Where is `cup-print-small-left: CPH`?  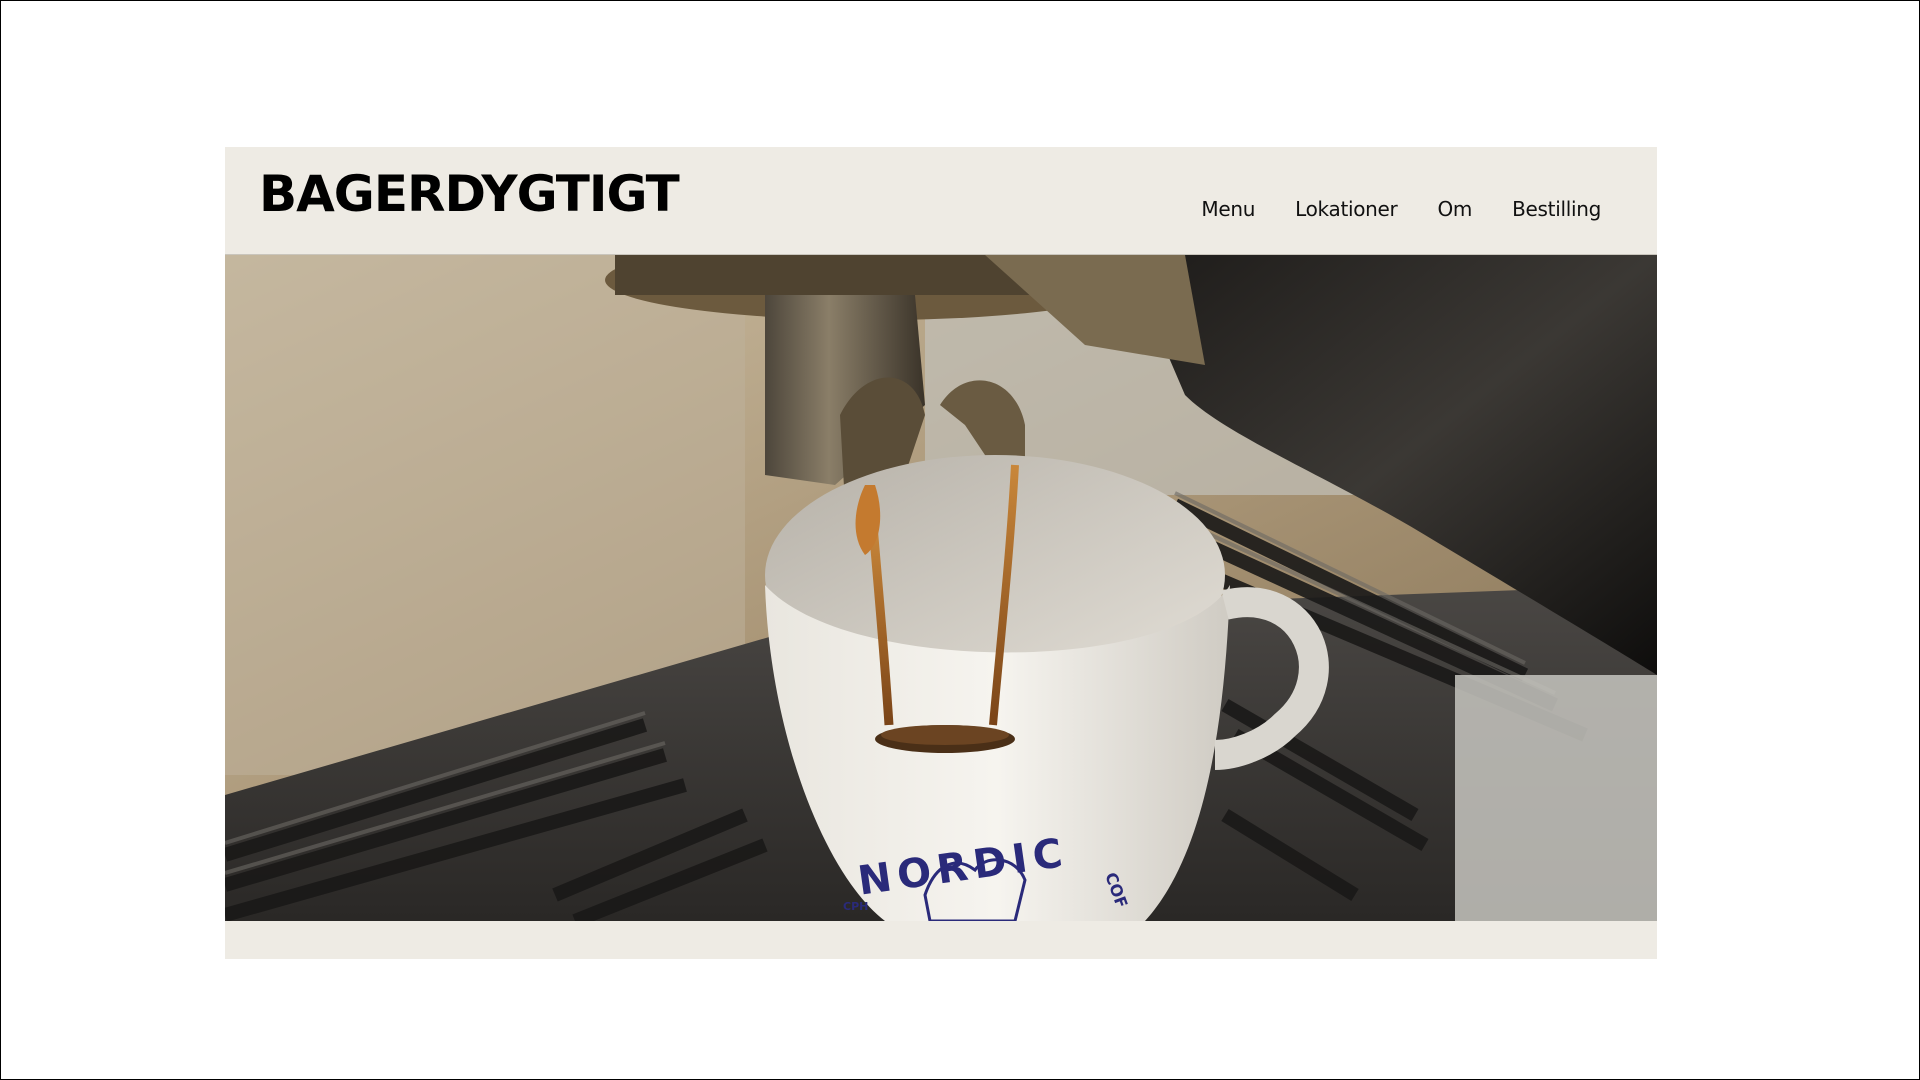 cup-print-small-left: CPH is located at coordinates (855, 906).